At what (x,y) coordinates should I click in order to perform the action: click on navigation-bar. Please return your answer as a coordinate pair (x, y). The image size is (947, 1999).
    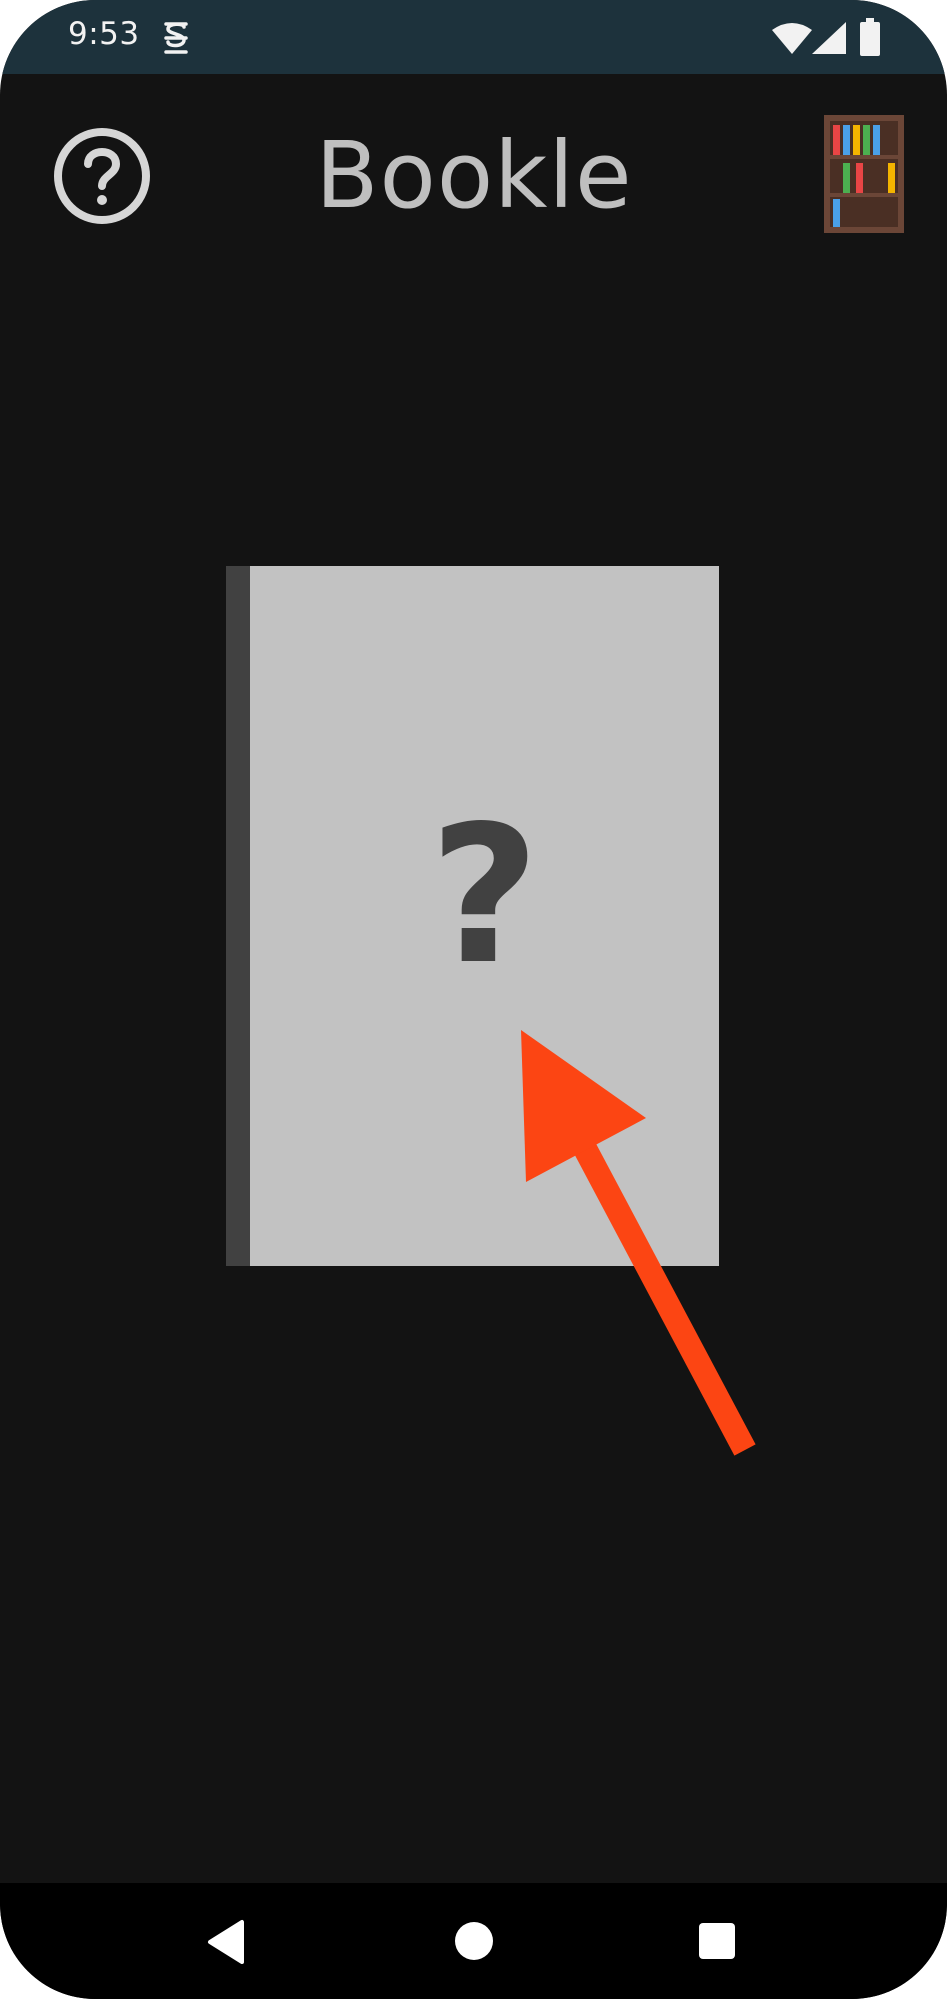
    Looking at the image, I should click on (473, 1941).